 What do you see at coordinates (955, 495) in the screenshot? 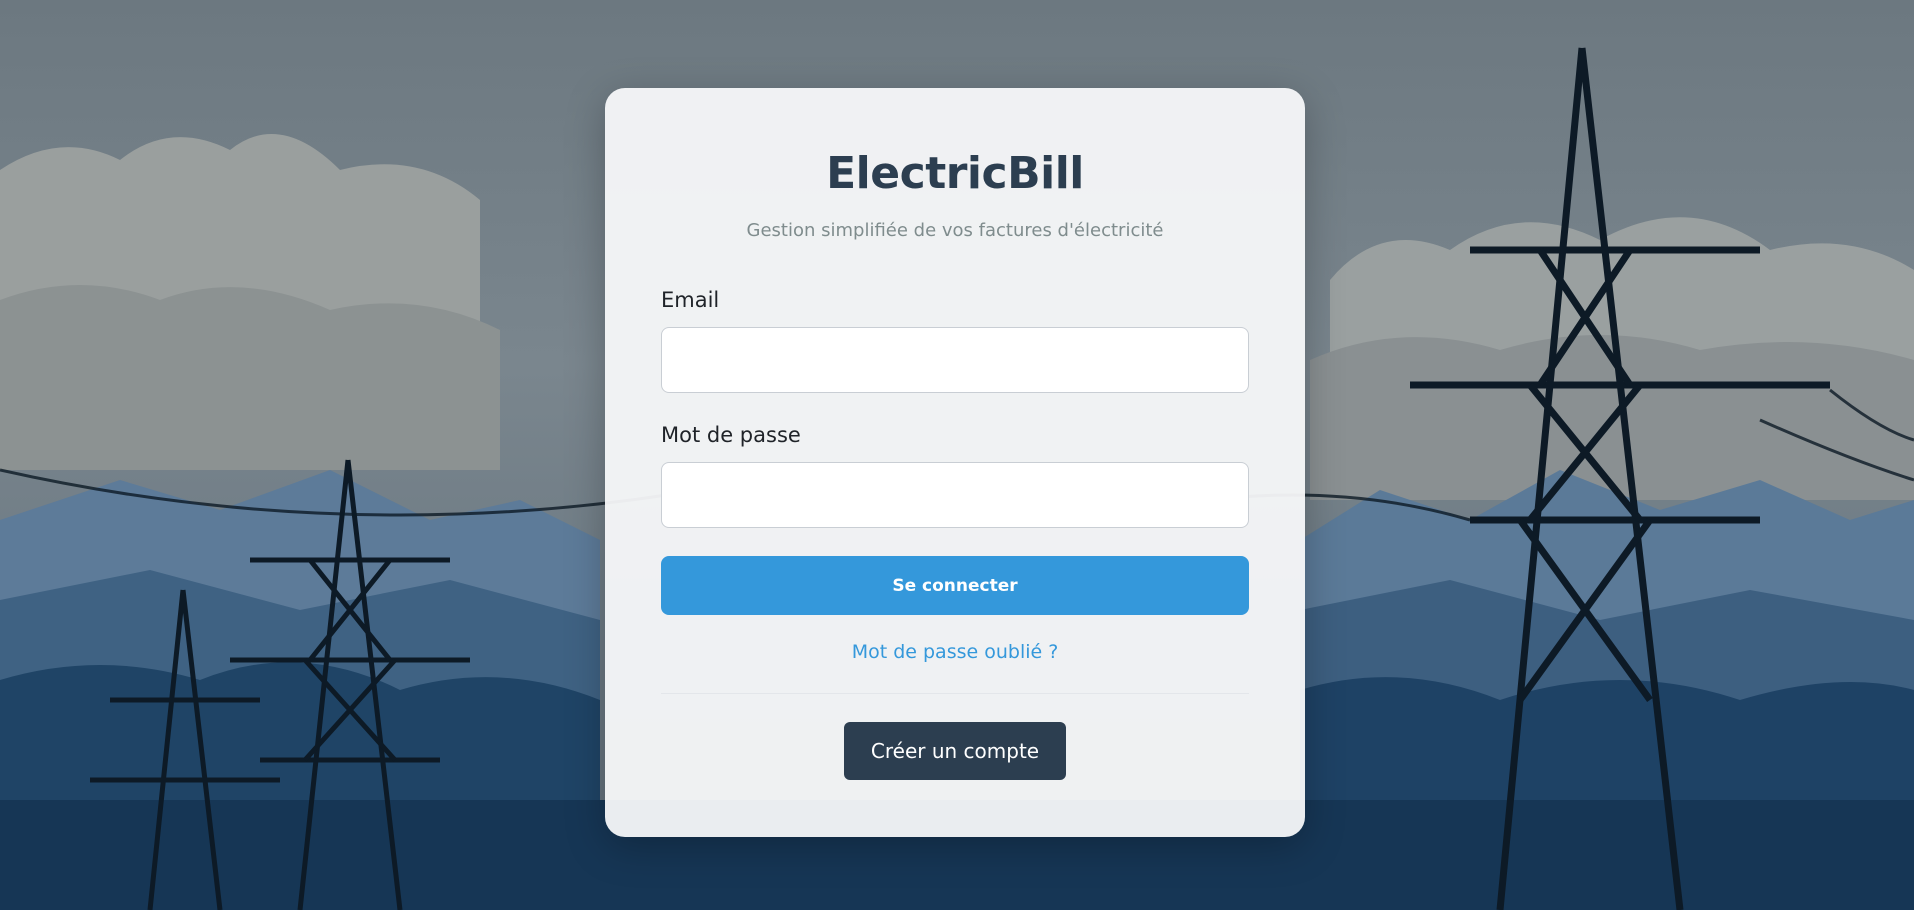
I see `password-field` at bounding box center [955, 495].